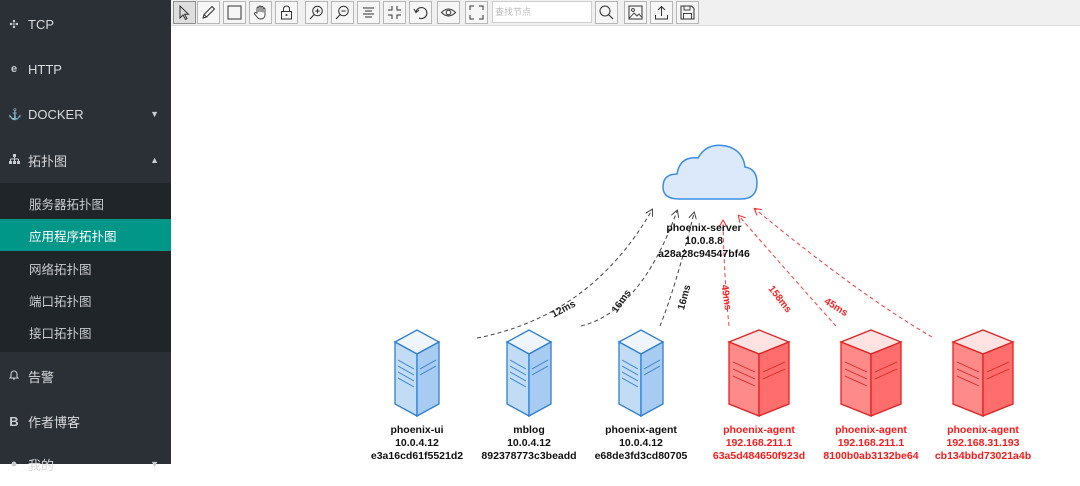 The image size is (1080, 486). I want to click on sidebar-item-docker: ⚓ DOCKER ▼, so click(85, 114).